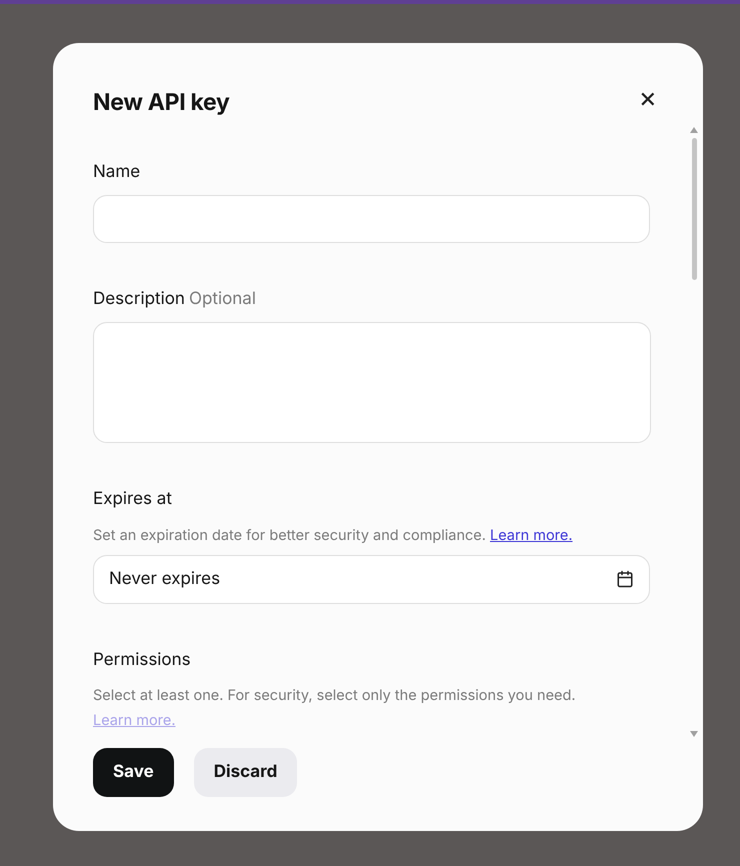 The width and height of the screenshot is (740, 866). What do you see at coordinates (531, 535) in the screenshot?
I see `learn-more-link: Learn more.` at bounding box center [531, 535].